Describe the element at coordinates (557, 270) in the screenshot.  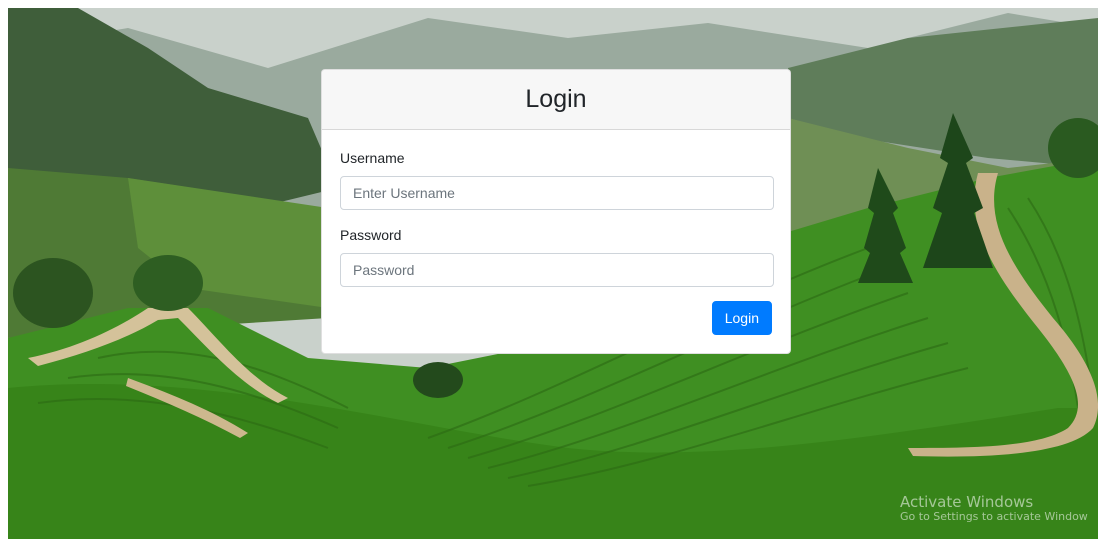
I see `password-input` at that location.